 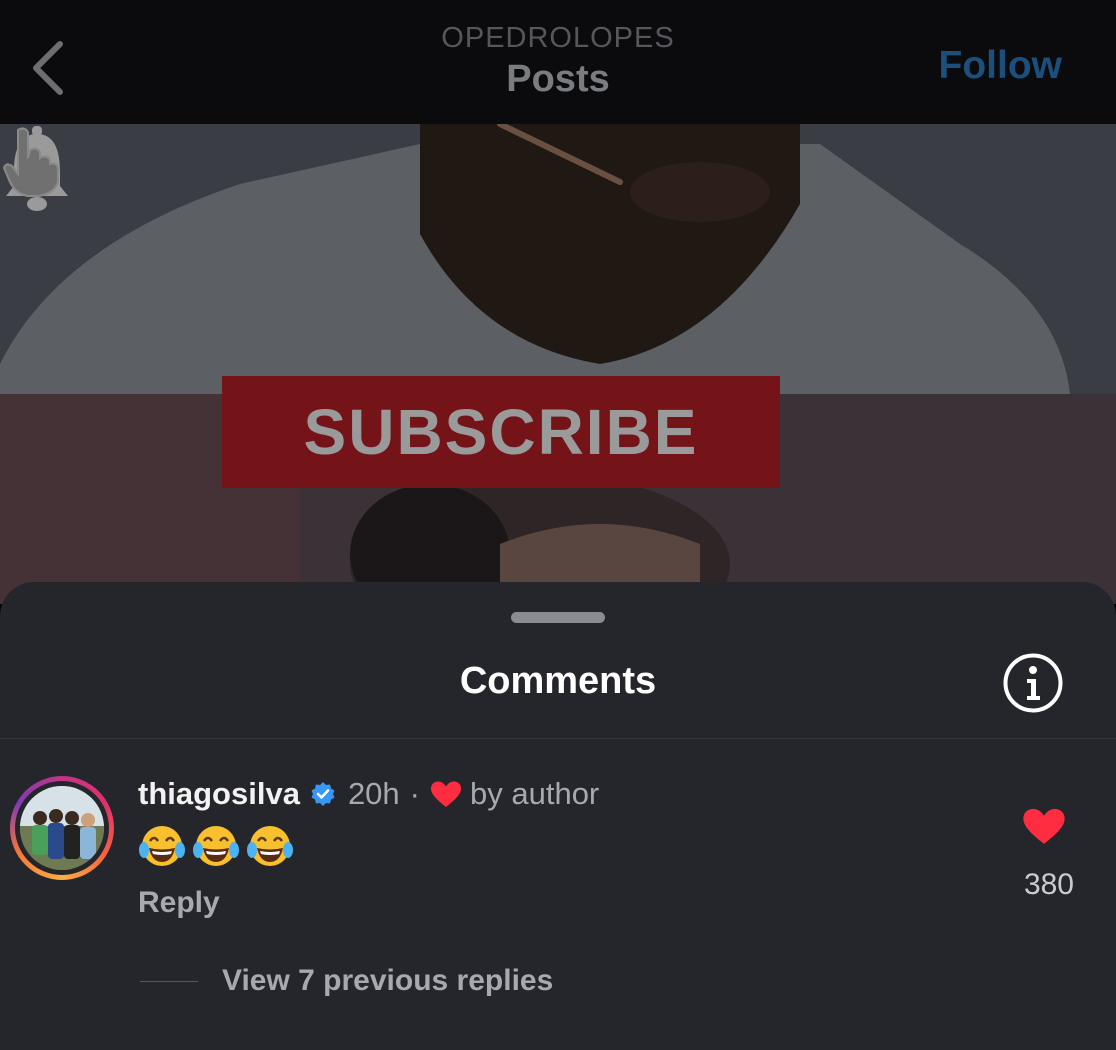 What do you see at coordinates (1048, 884) in the screenshot?
I see `like-count: 380` at bounding box center [1048, 884].